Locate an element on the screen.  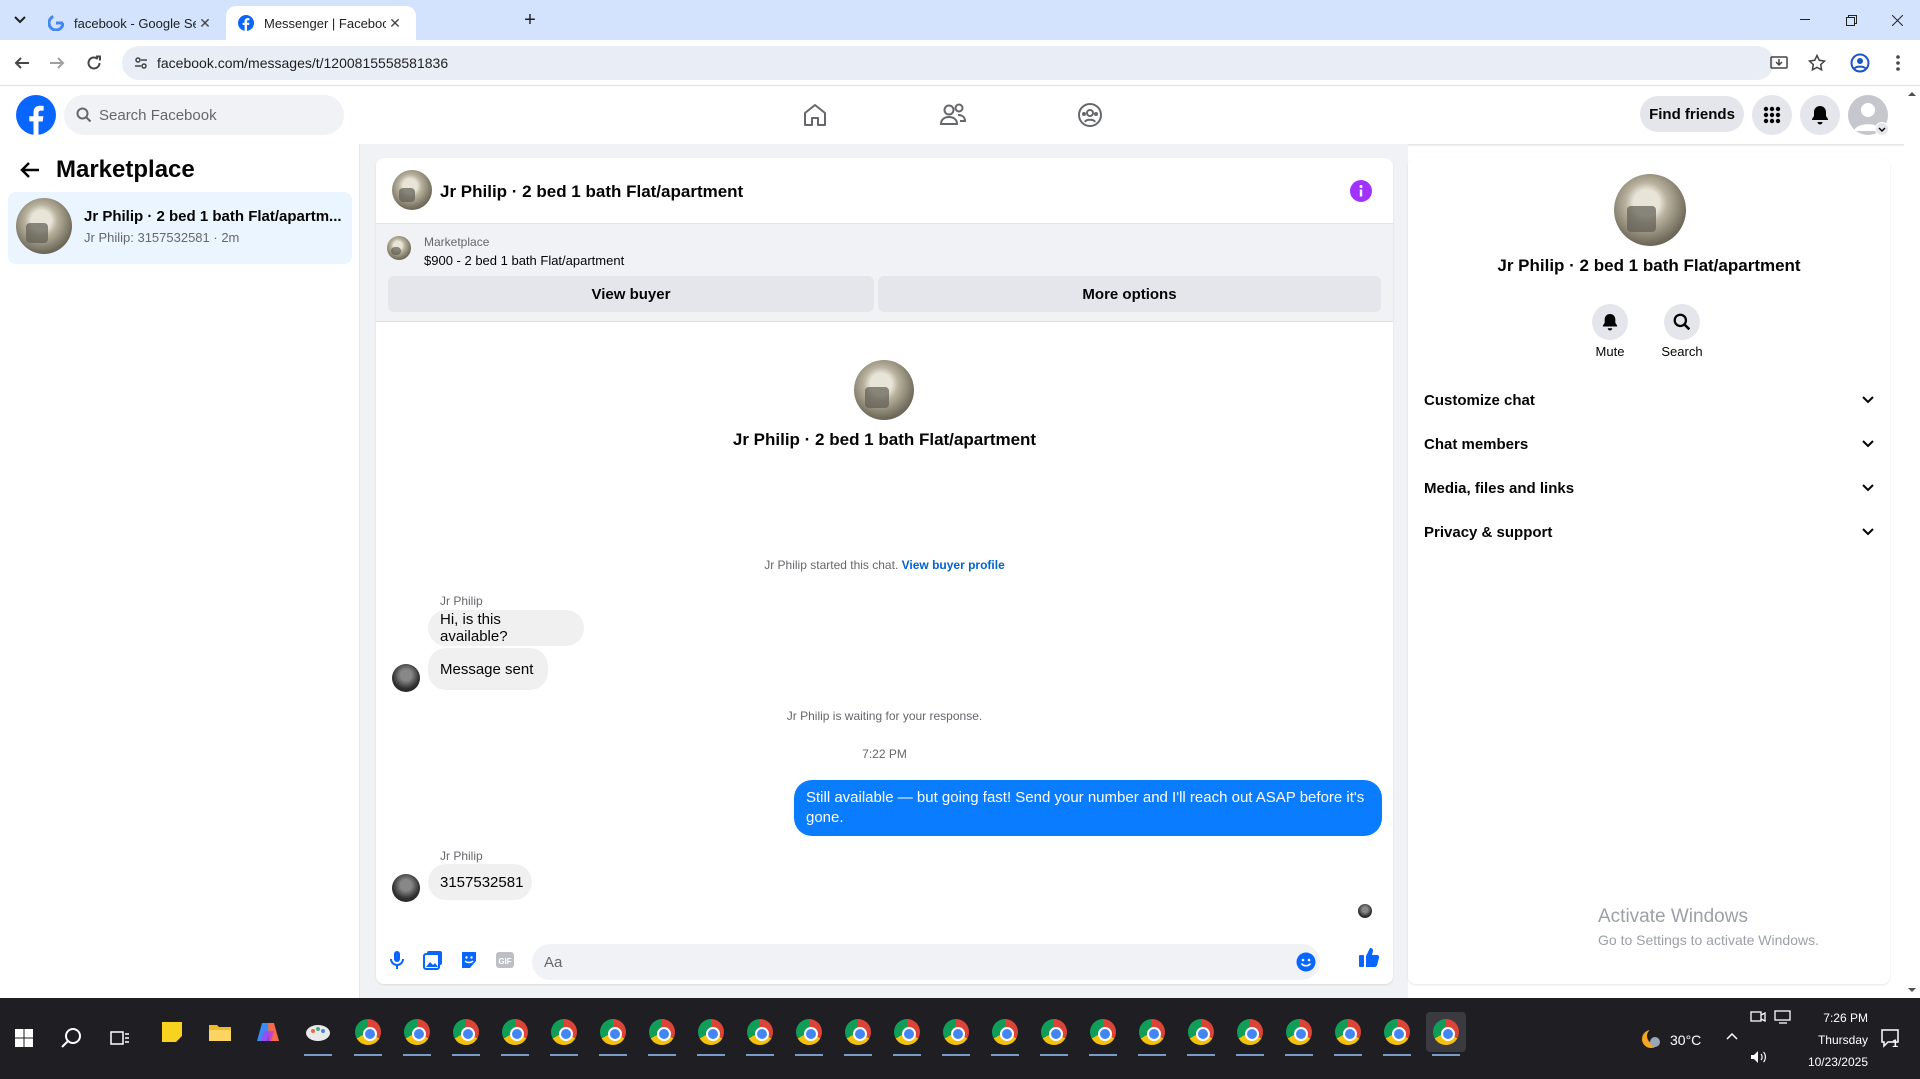
friends-icon is located at coordinates (953, 115).